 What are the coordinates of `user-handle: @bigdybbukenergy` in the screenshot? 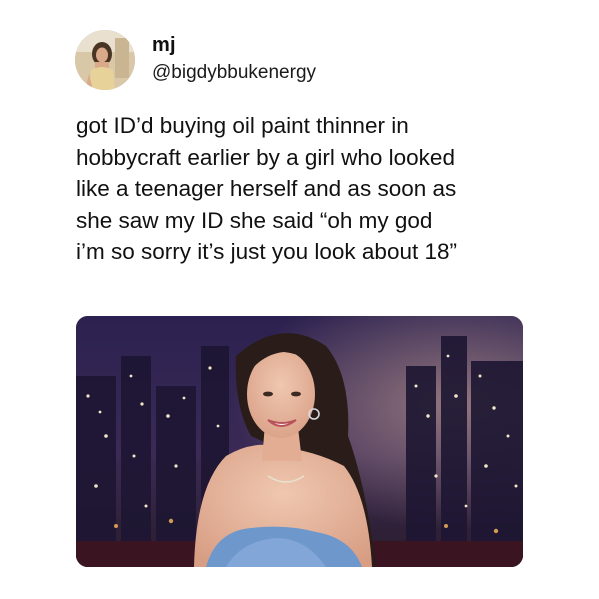 It's located at (234, 73).